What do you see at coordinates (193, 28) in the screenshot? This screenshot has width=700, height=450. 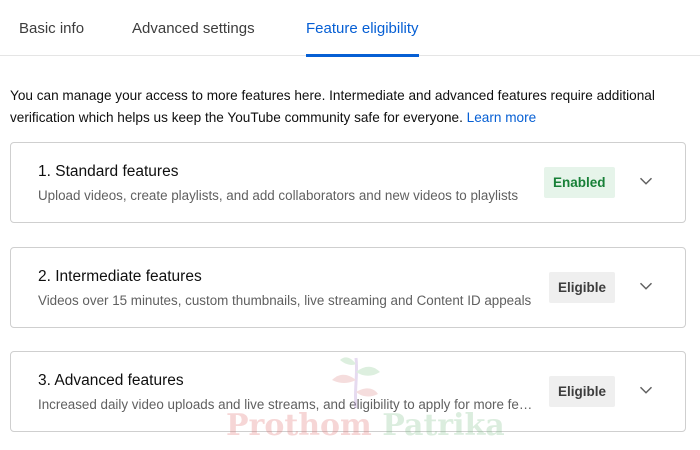 I see `tab-advanced-settings: Advanced settings` at bounding box center [193, 28].